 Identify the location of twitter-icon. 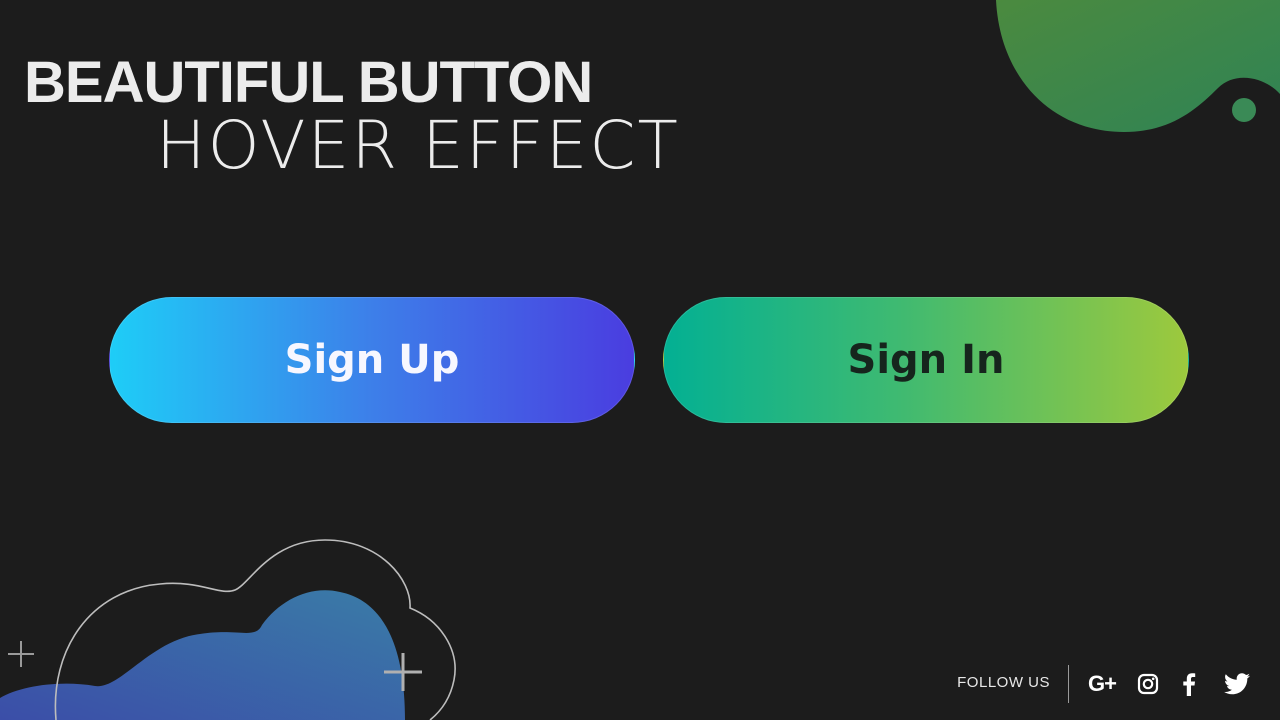
(1237, 684).